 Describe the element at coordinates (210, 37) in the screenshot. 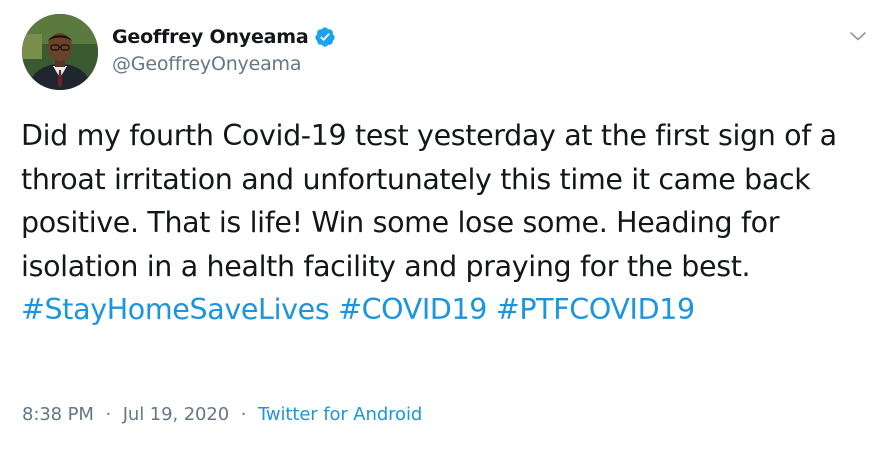

I see `author-display-name: Geoffrey Onyeama` at that location.